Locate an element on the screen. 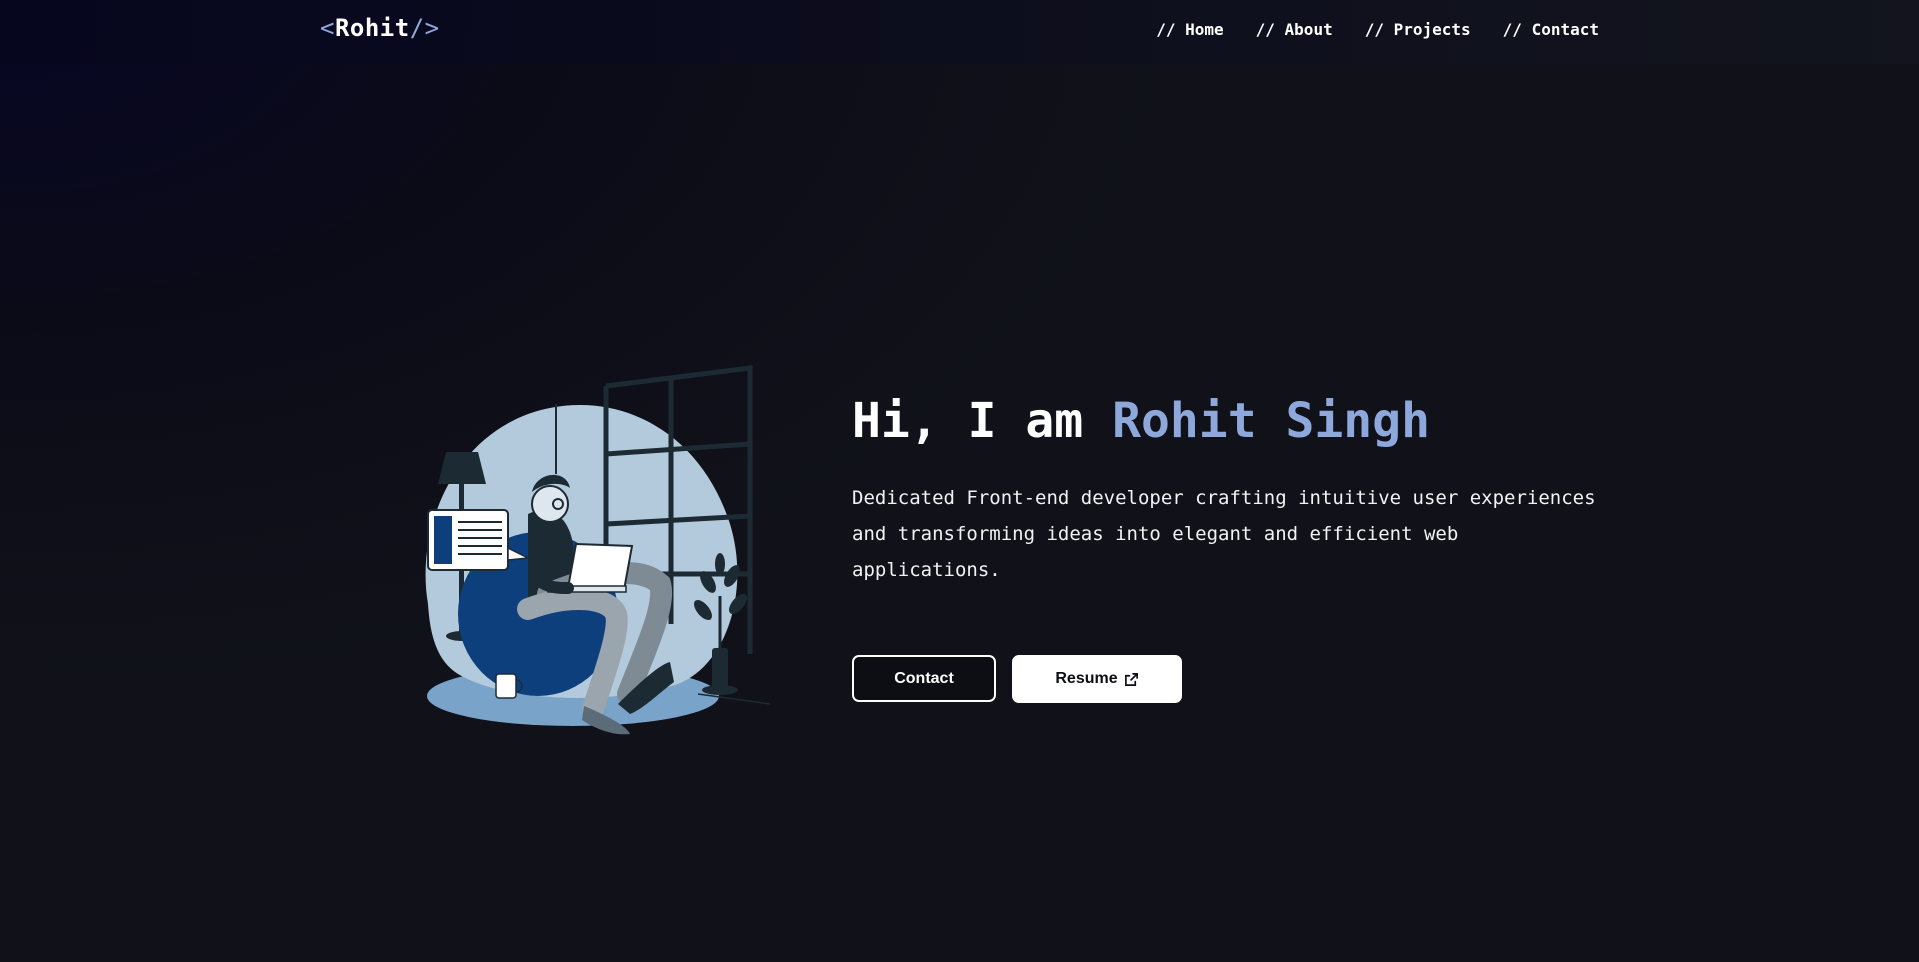 Image resolution: width=1919 pixels, height=962 pixels. hero-greeting: Hi, I am is located at coordinates (968, 421).